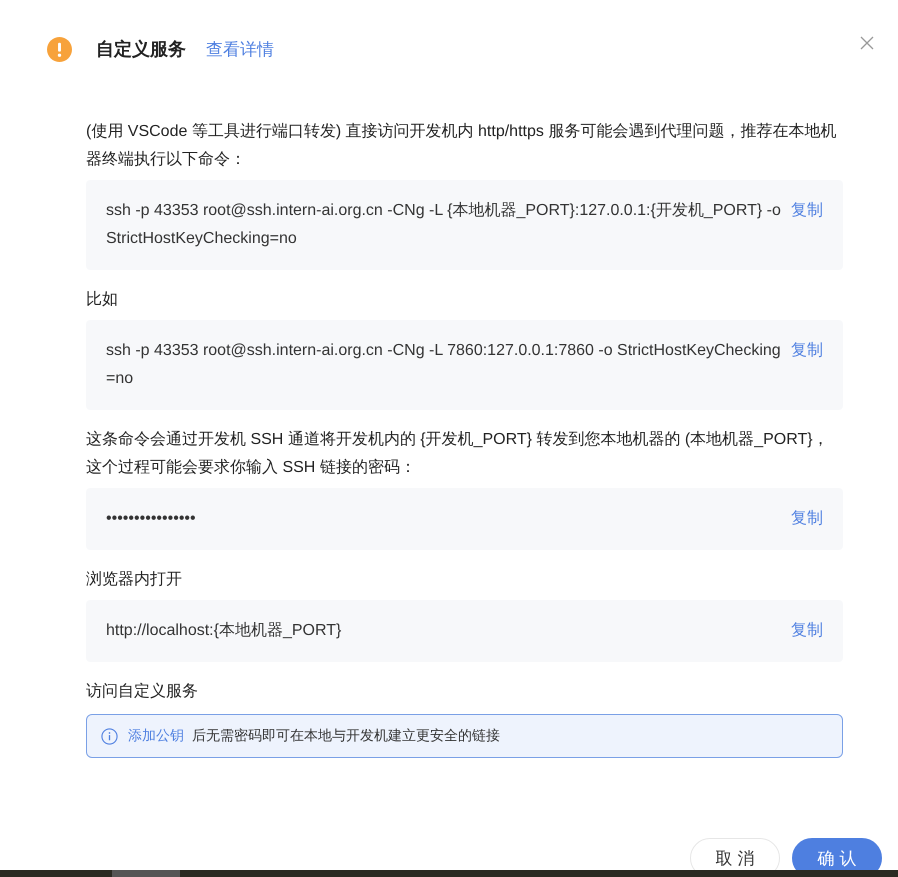 The image size is (898, 877). What do you see at coordinates (735, 854) in the screenshot?
I see `cancel-button: 取 消` at bounding box center [735, 854].